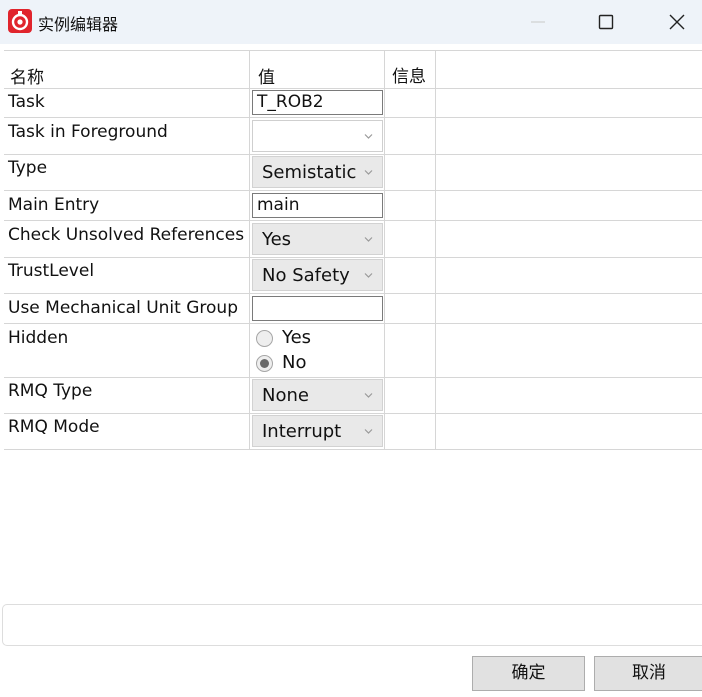 The width and height of the screenshot is (702, 697). What do you see at coordinates (409, 77) in the screenshot?
I see `header-info: 信息` at bounding box center [409, 77].